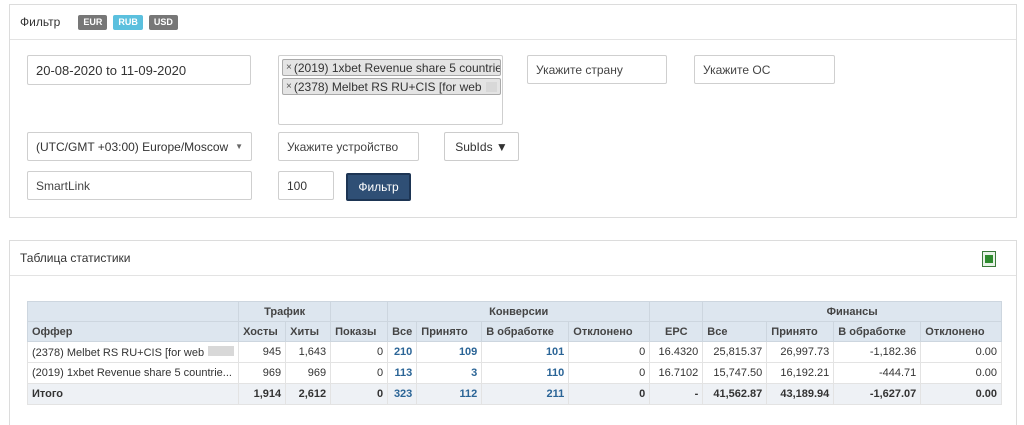 Image resolution: width=1024 pixels, height=425 pixels. What do you see at coordinates (387, 86) in the screenshot?
I see `offer-tag-label: (2378) Melbet RS RU+CIS [for web` at bounding box center [387, 86].